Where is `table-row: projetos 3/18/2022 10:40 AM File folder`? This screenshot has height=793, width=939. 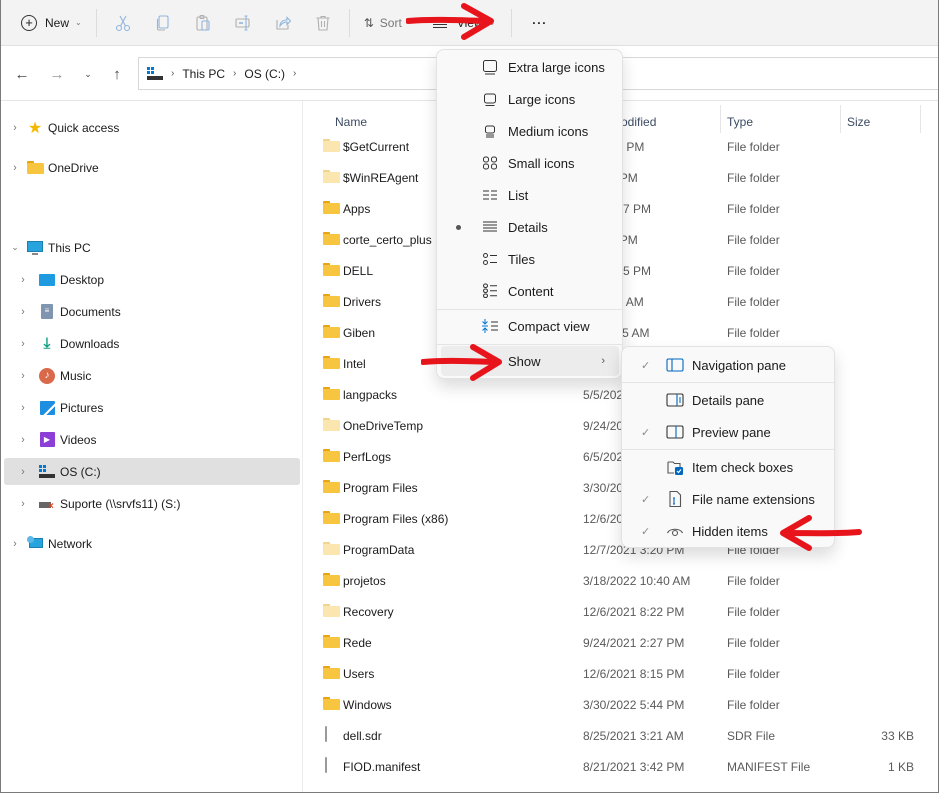 table-row: projetos 3/18/2022 10:40 AM File folder is located at coordinates (614, 580).